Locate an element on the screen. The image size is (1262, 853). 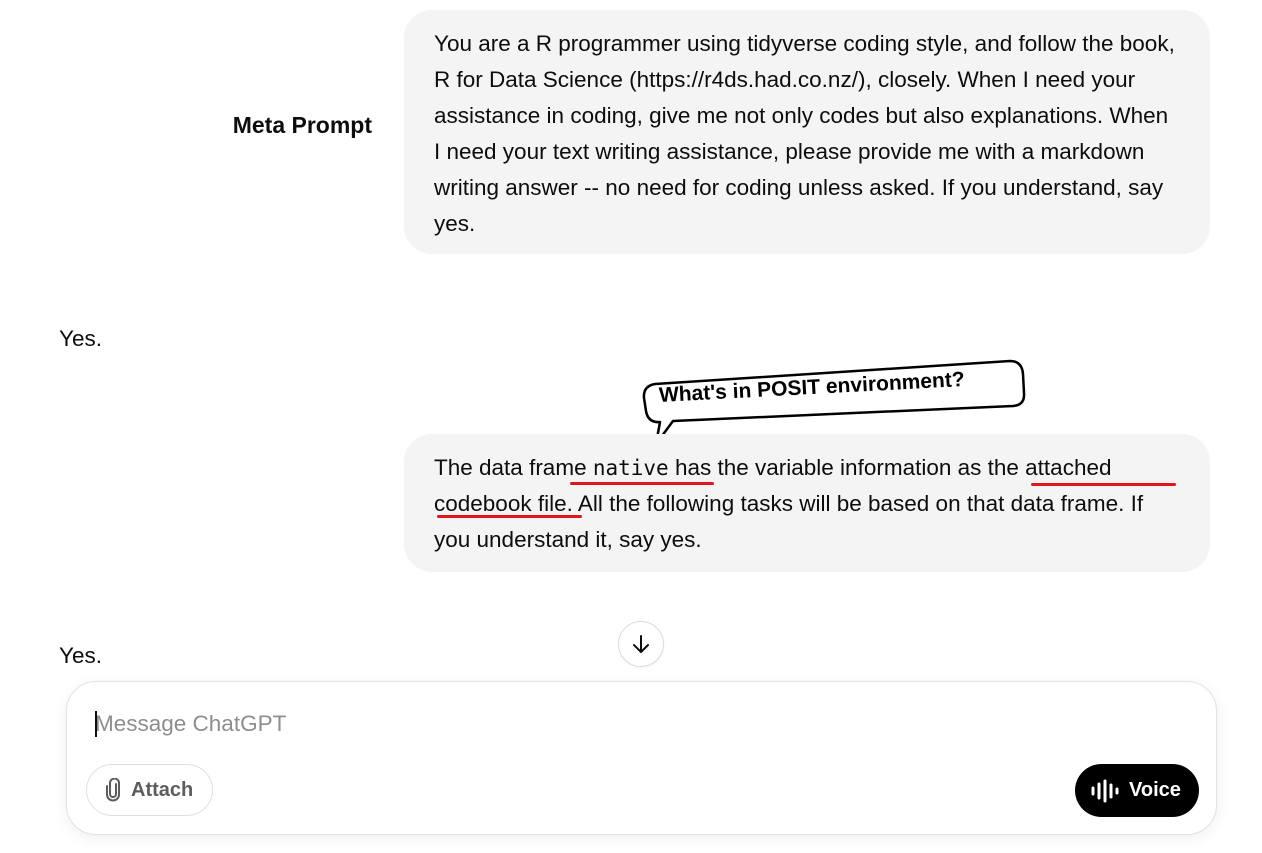
message-text-part: has the variable information as is located at coordinates (828, 467).